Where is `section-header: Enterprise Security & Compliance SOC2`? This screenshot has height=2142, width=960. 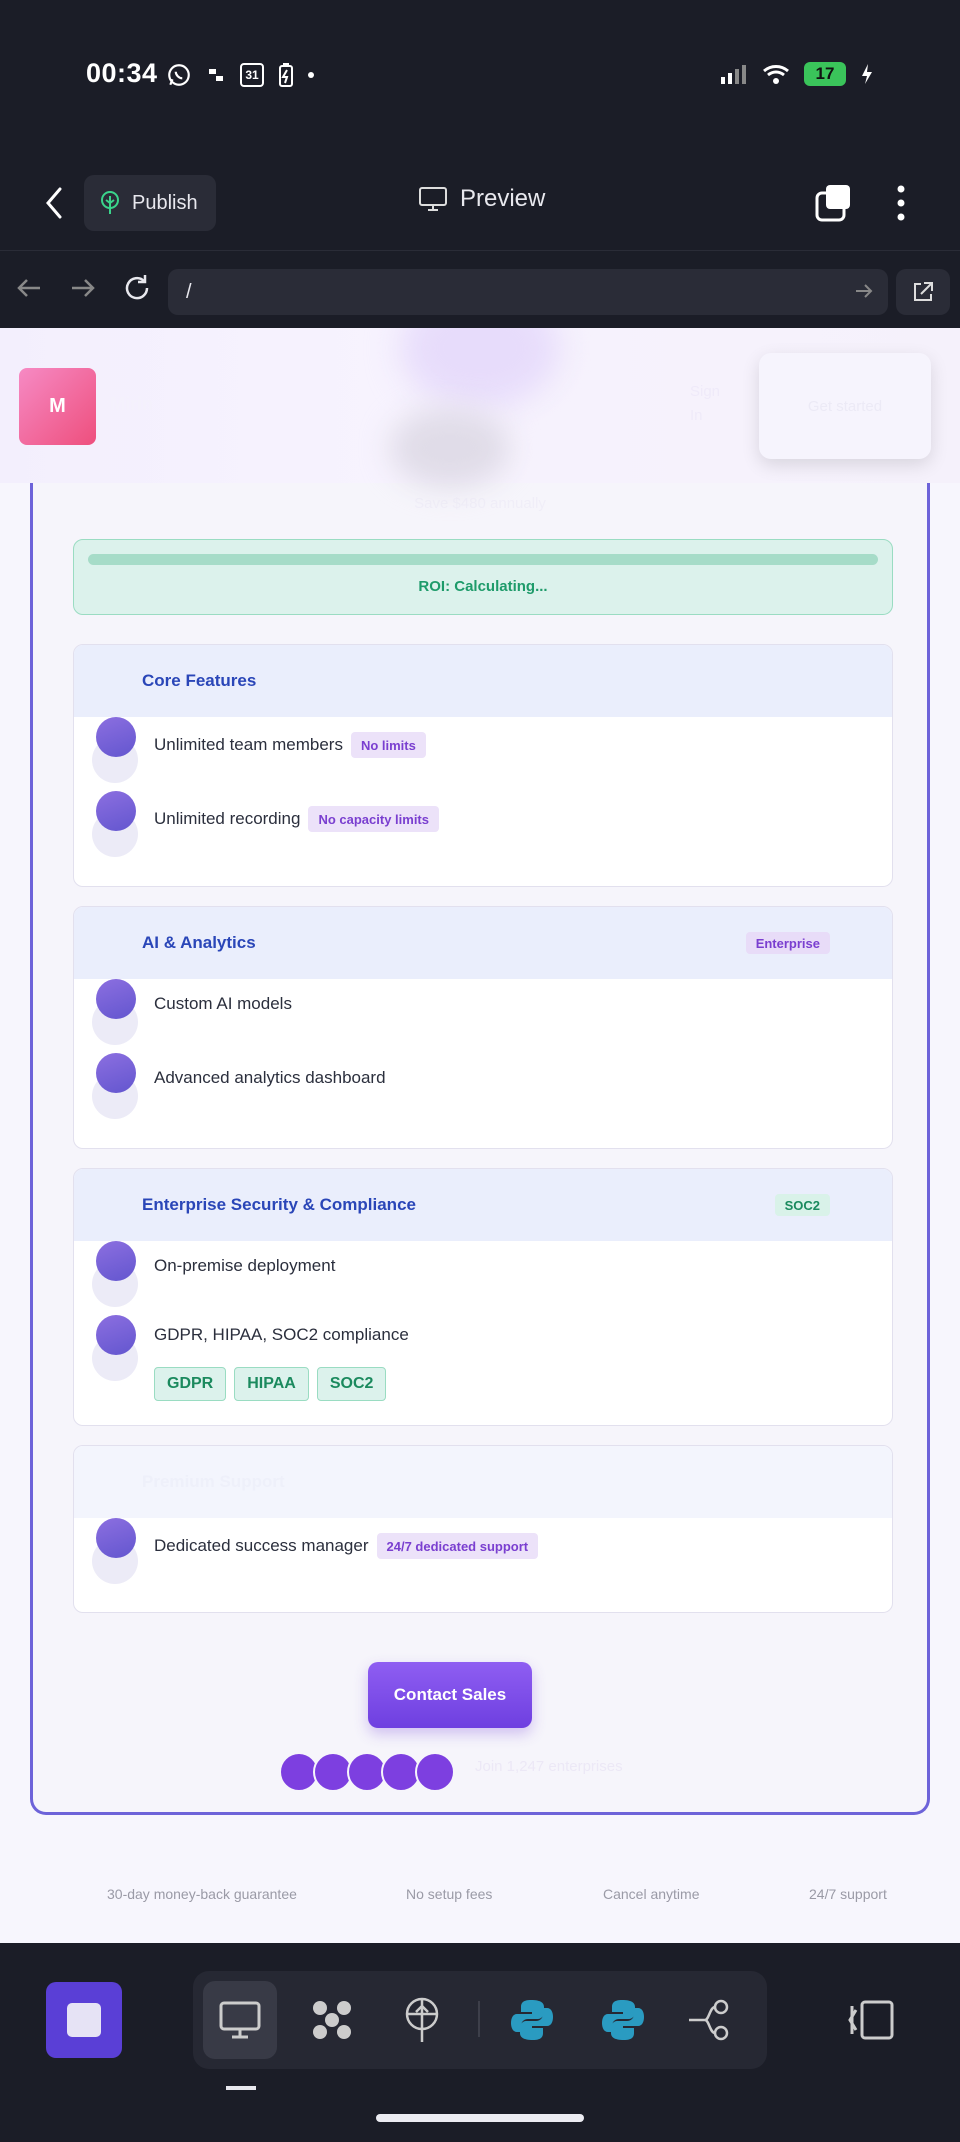
section-header: Enterprise Security & Compliance SOC2 is located at coordinates (483, 1205).